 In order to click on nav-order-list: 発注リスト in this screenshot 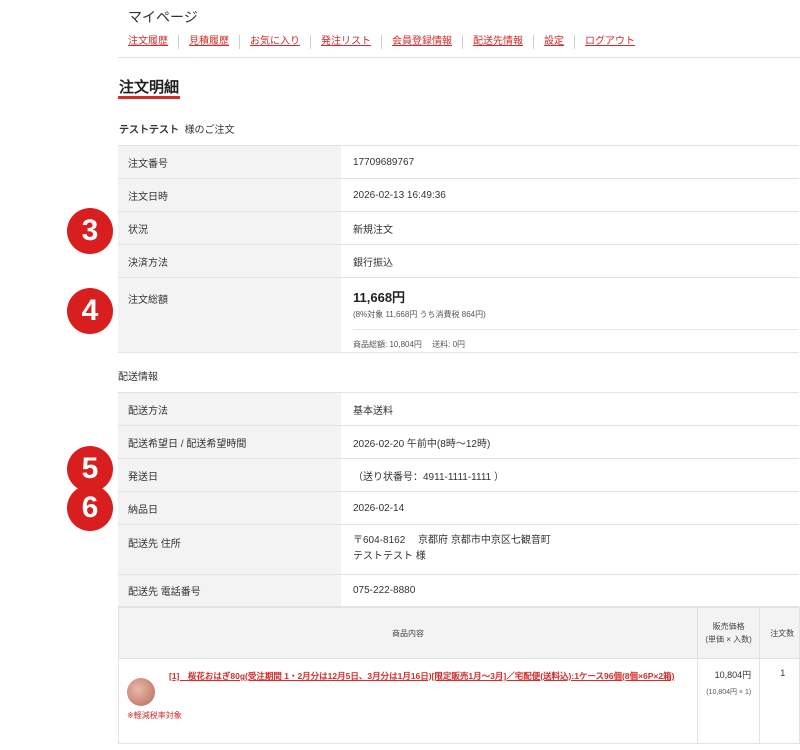, I will do `click(346, 42)`.